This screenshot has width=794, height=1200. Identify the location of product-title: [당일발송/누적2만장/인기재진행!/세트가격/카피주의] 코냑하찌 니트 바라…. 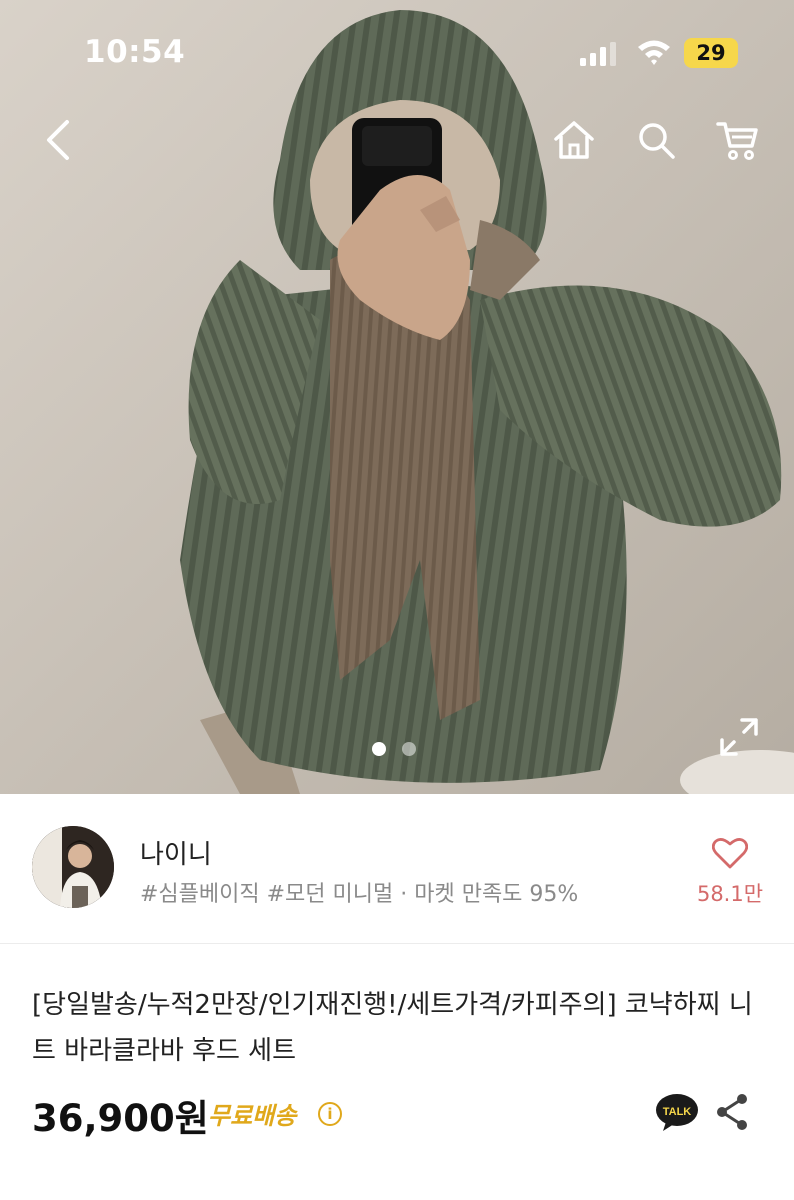
(392, 1028).